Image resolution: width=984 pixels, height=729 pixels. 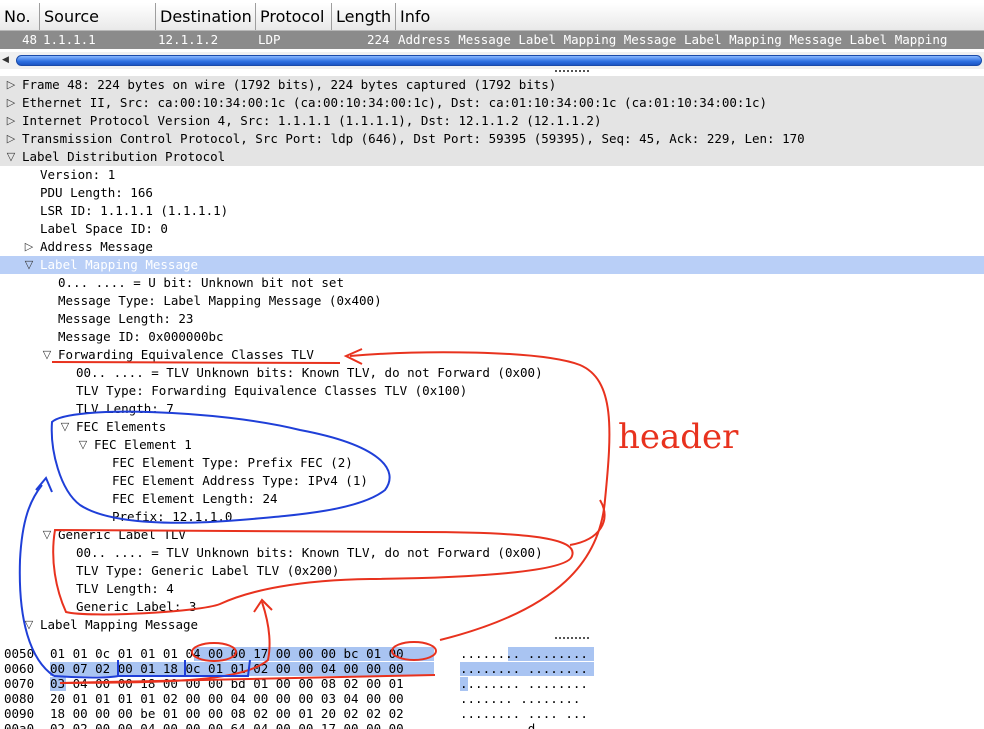 I want to click on tree-row-label: Generic Label TLV, so click(x=122, y=534).